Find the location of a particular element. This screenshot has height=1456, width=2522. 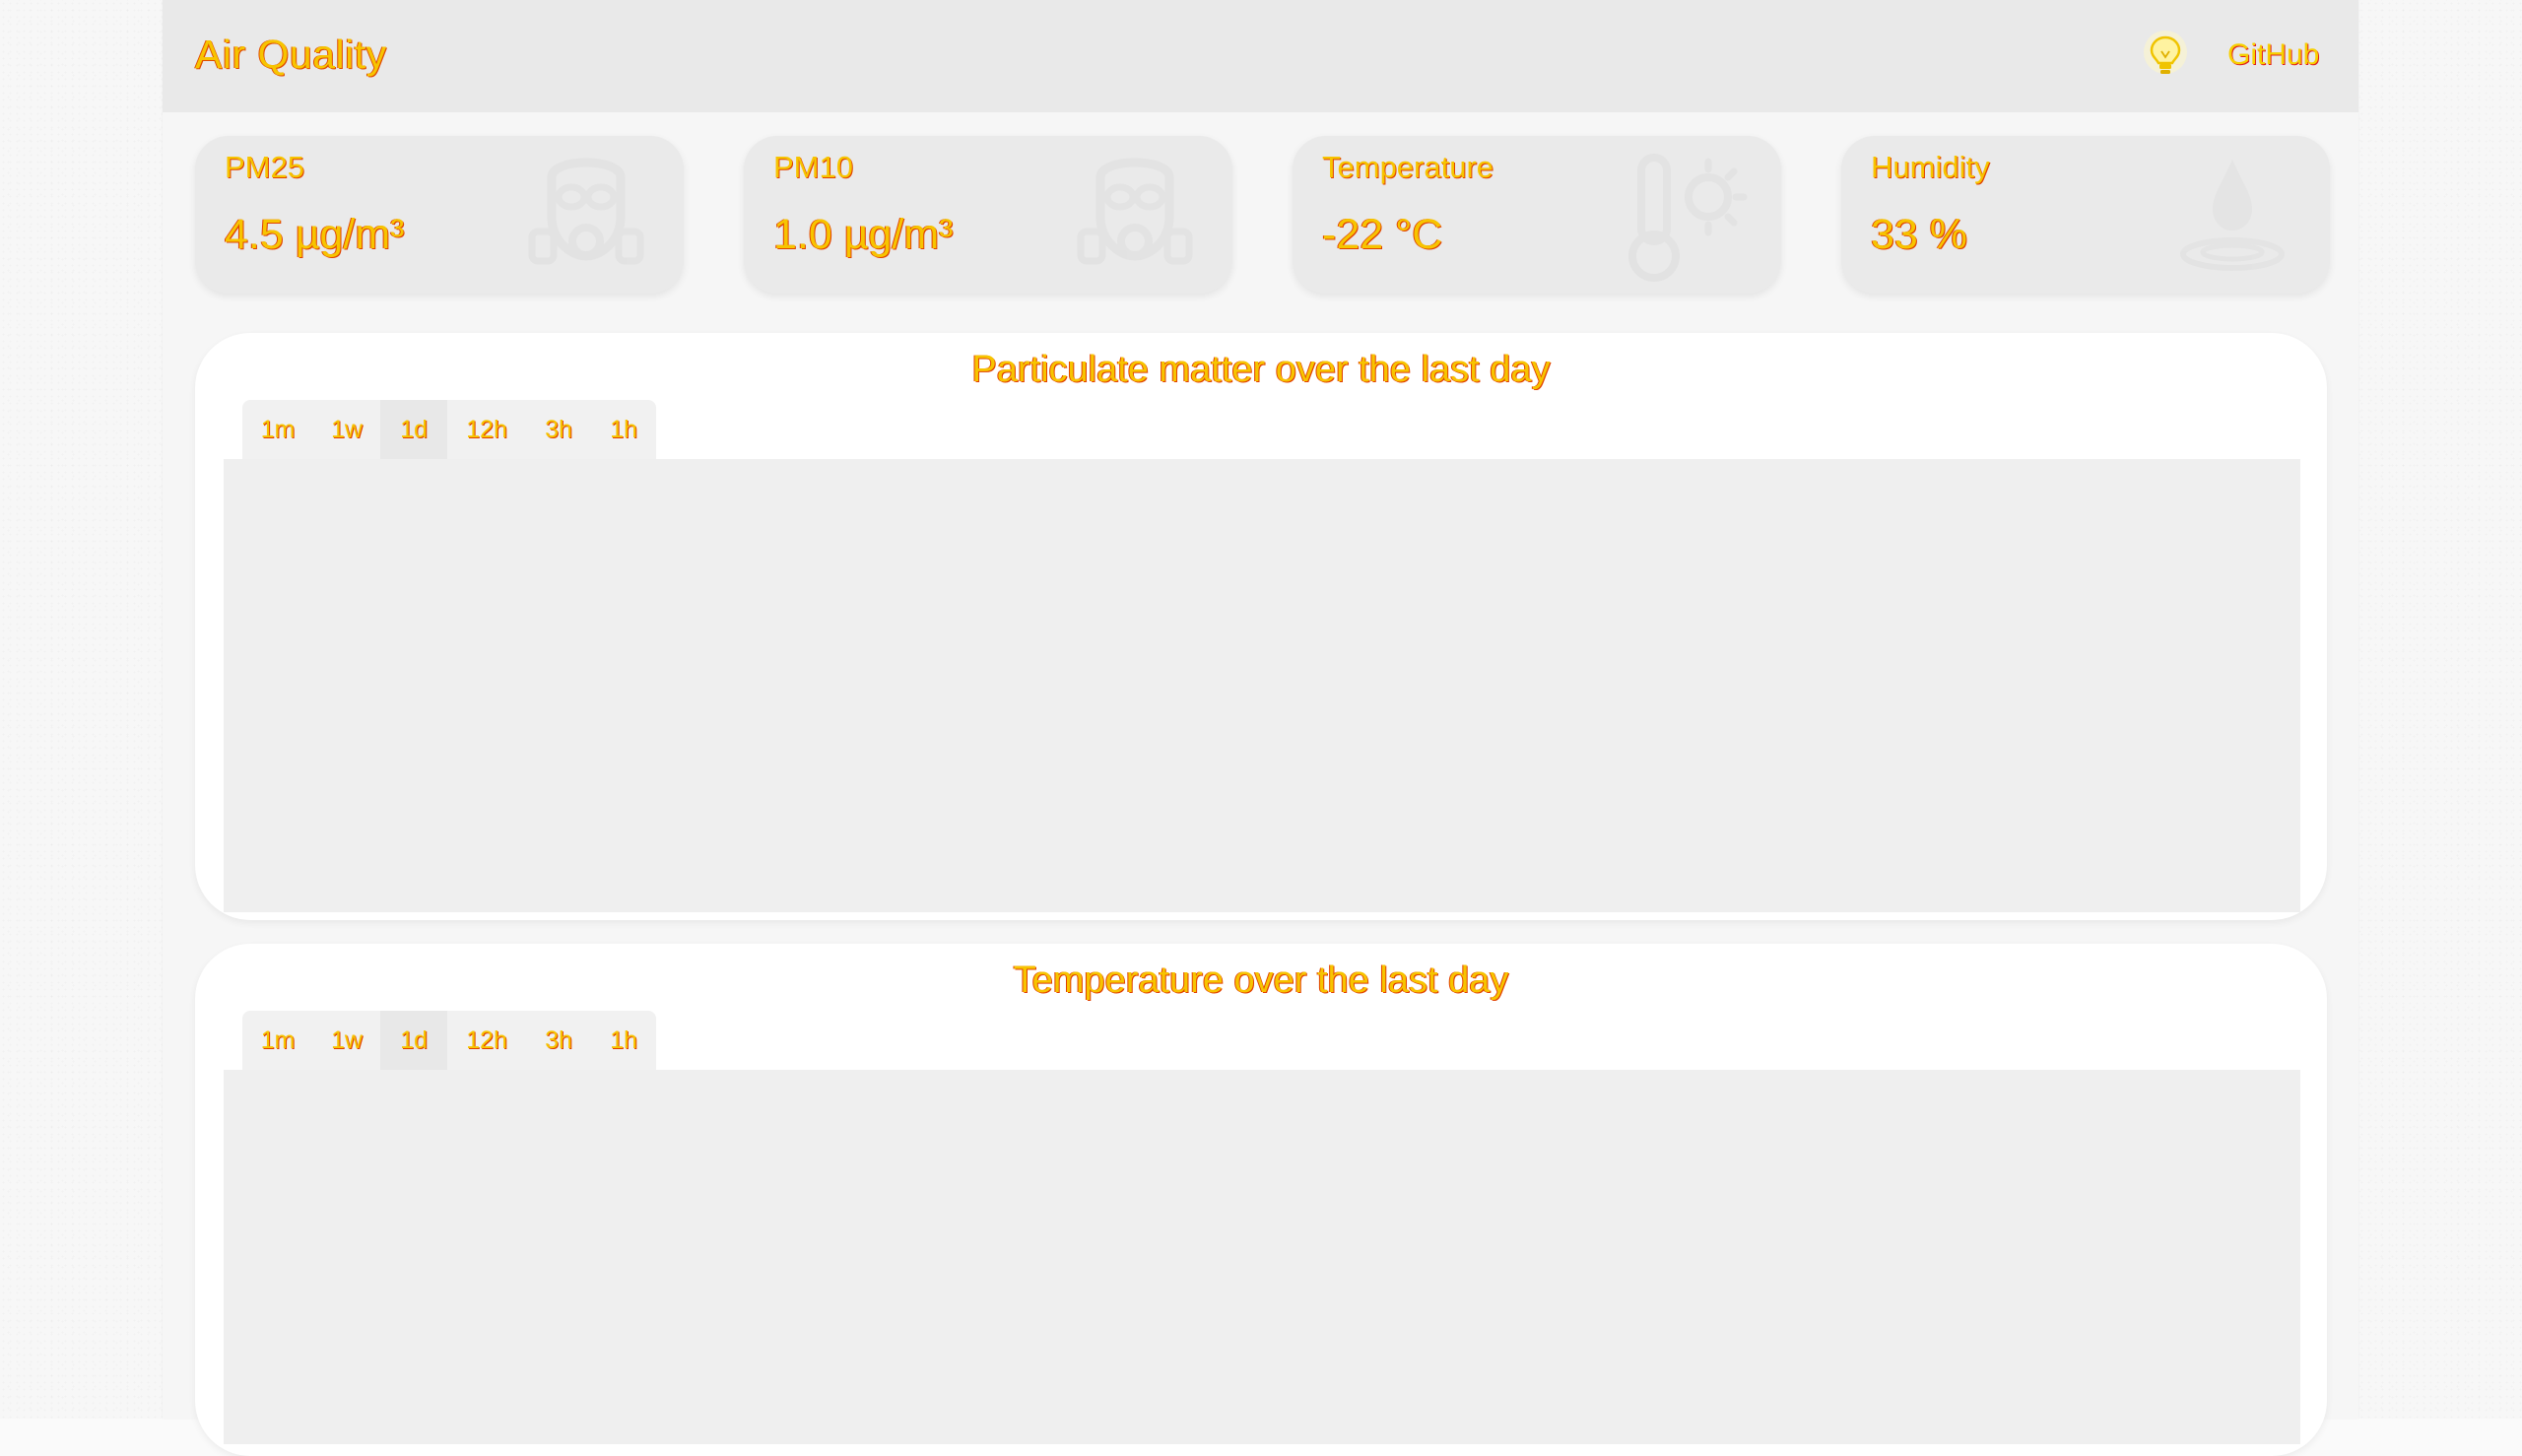

stat-card-pm25: PM25 4.5 µg/m³ is located at coordinates (439, 215).